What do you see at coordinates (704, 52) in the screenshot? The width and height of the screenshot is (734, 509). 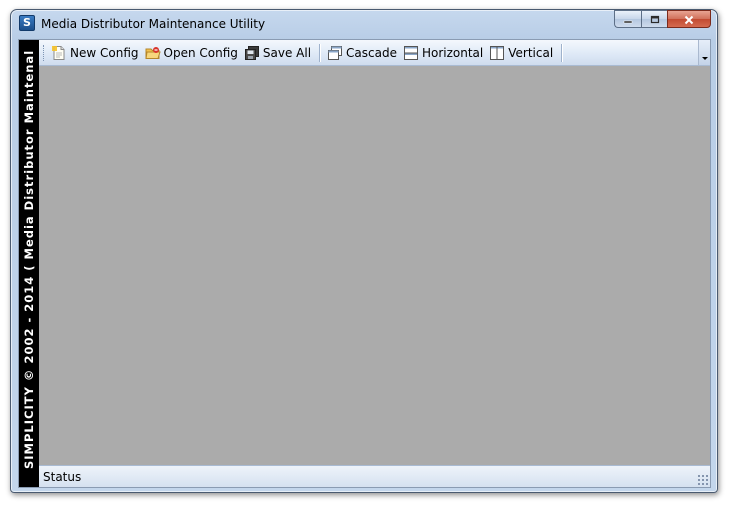 I see `toolbar-overflow-button` at bounding box center [704, 52].